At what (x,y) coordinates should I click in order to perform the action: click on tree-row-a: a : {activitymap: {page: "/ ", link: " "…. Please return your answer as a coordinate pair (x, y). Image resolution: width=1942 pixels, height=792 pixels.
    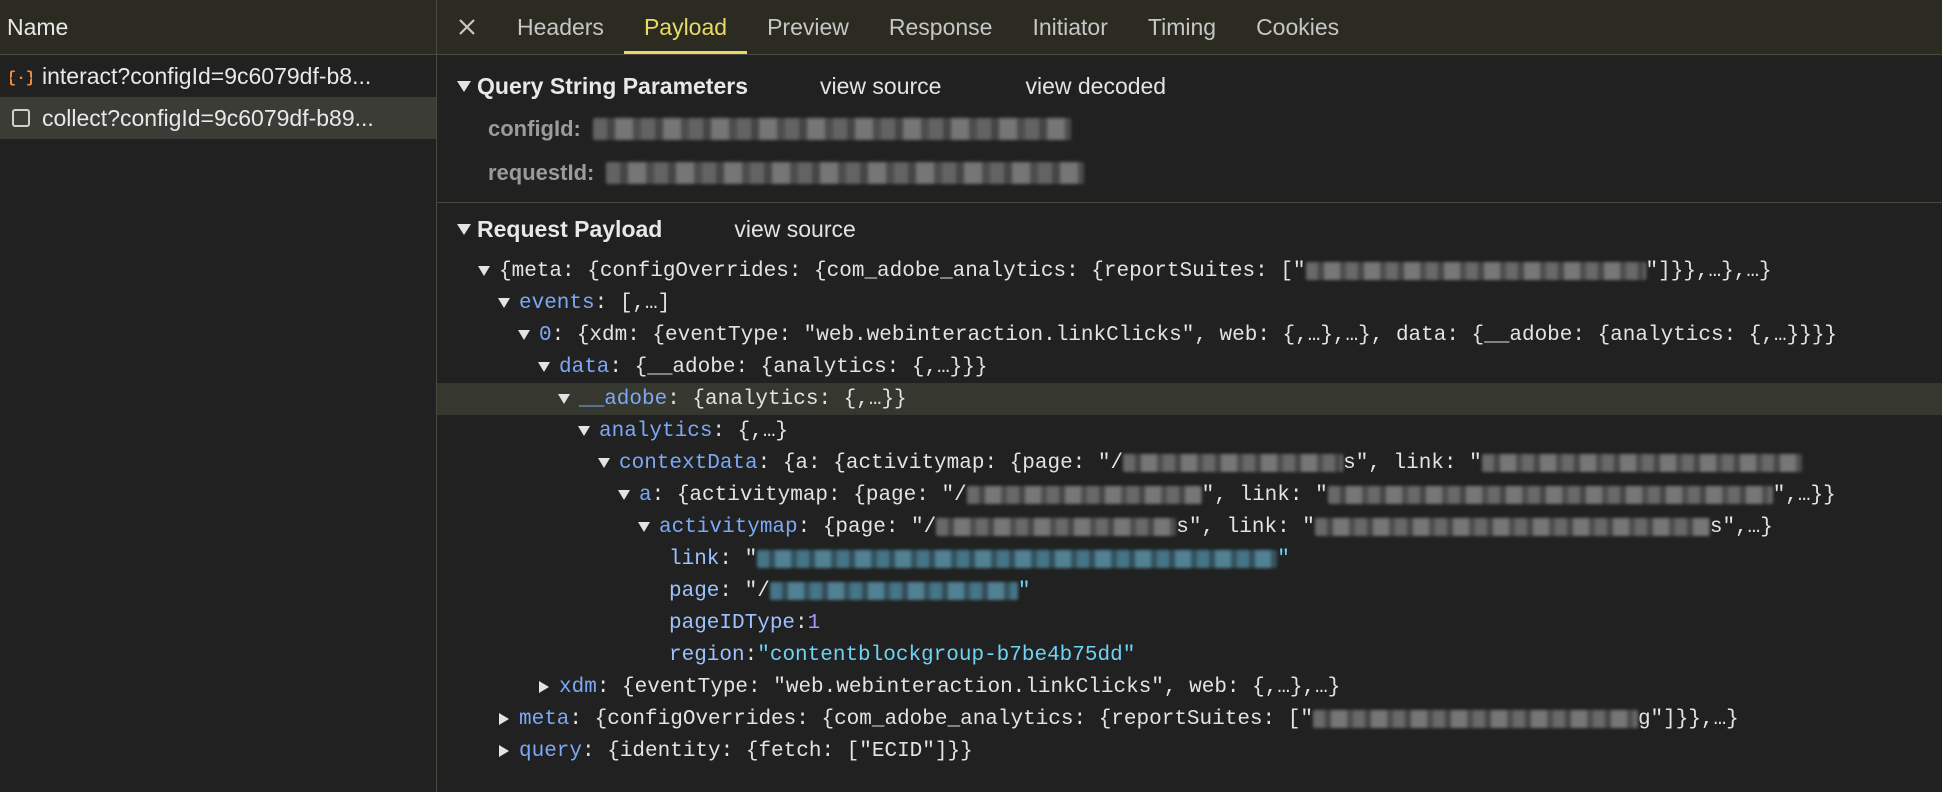
    Looking at the image, I should click on (1189, 495).